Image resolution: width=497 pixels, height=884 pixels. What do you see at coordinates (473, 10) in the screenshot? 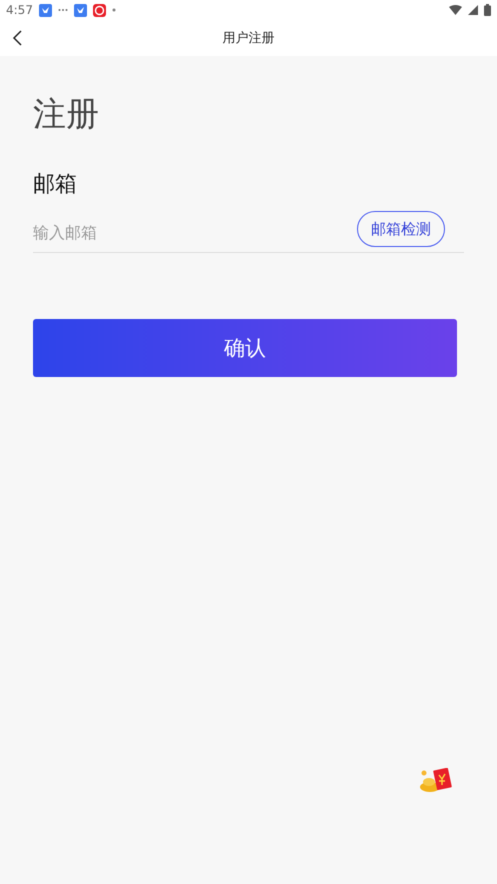
I see `signal-icon` at bounding box center [473, 10].